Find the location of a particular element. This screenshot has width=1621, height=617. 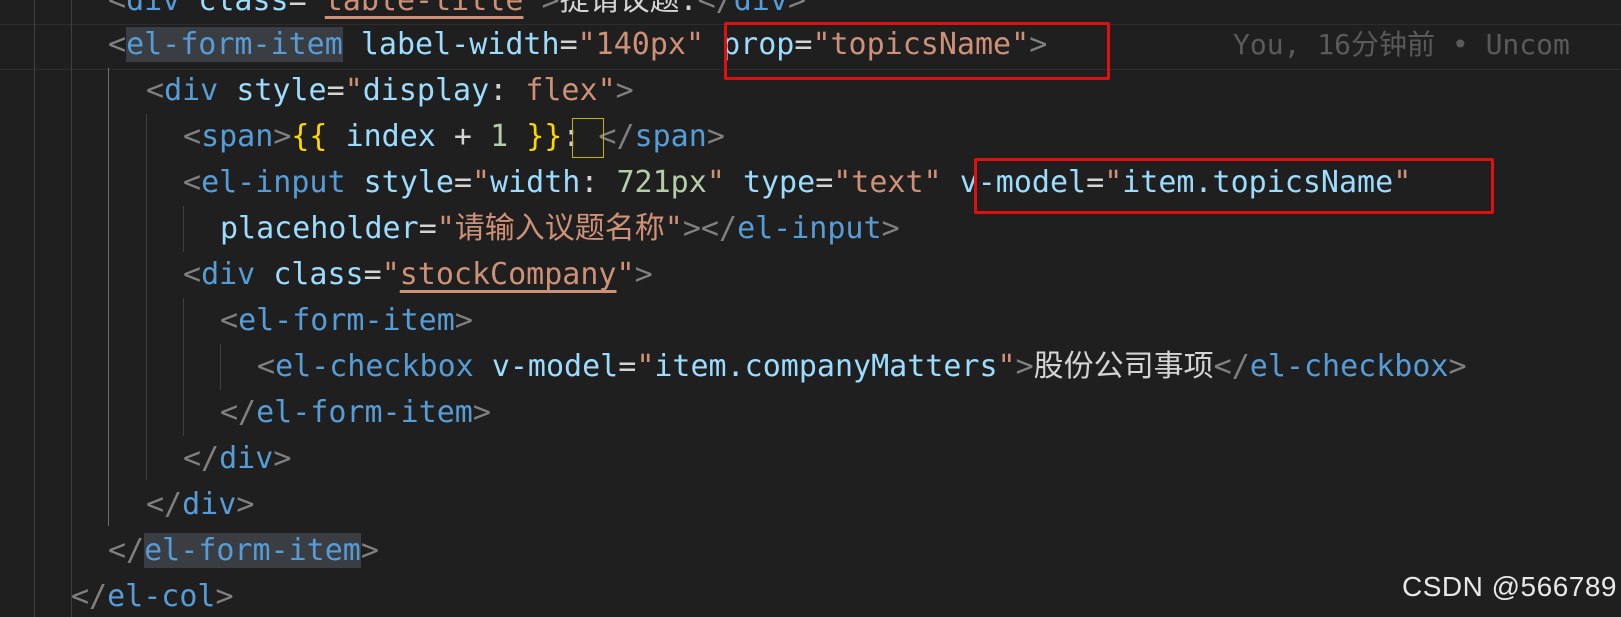

code-token: 721px is located at coordinates (661, 182).